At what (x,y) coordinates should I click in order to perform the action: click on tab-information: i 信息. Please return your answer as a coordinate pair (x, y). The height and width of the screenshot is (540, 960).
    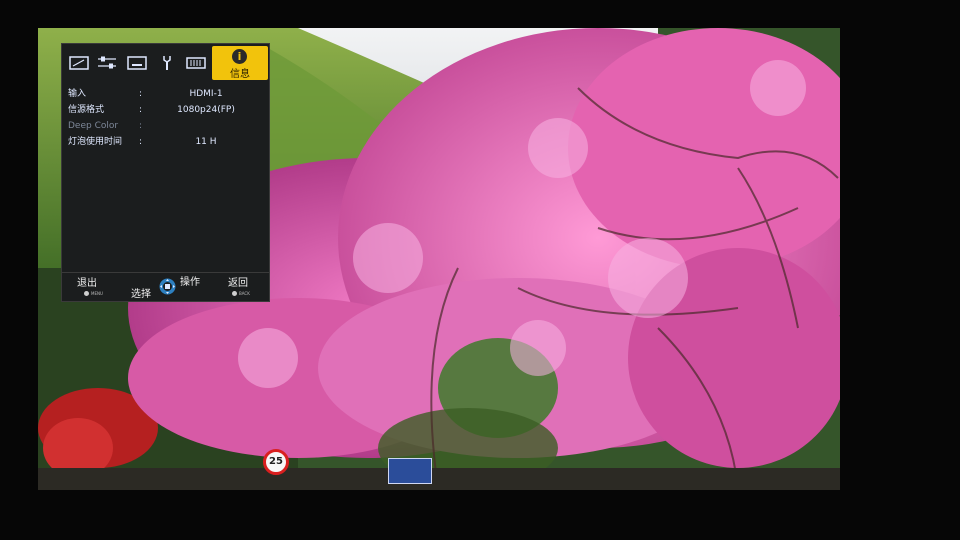
    Looking at the image, I should click on (240, 63).